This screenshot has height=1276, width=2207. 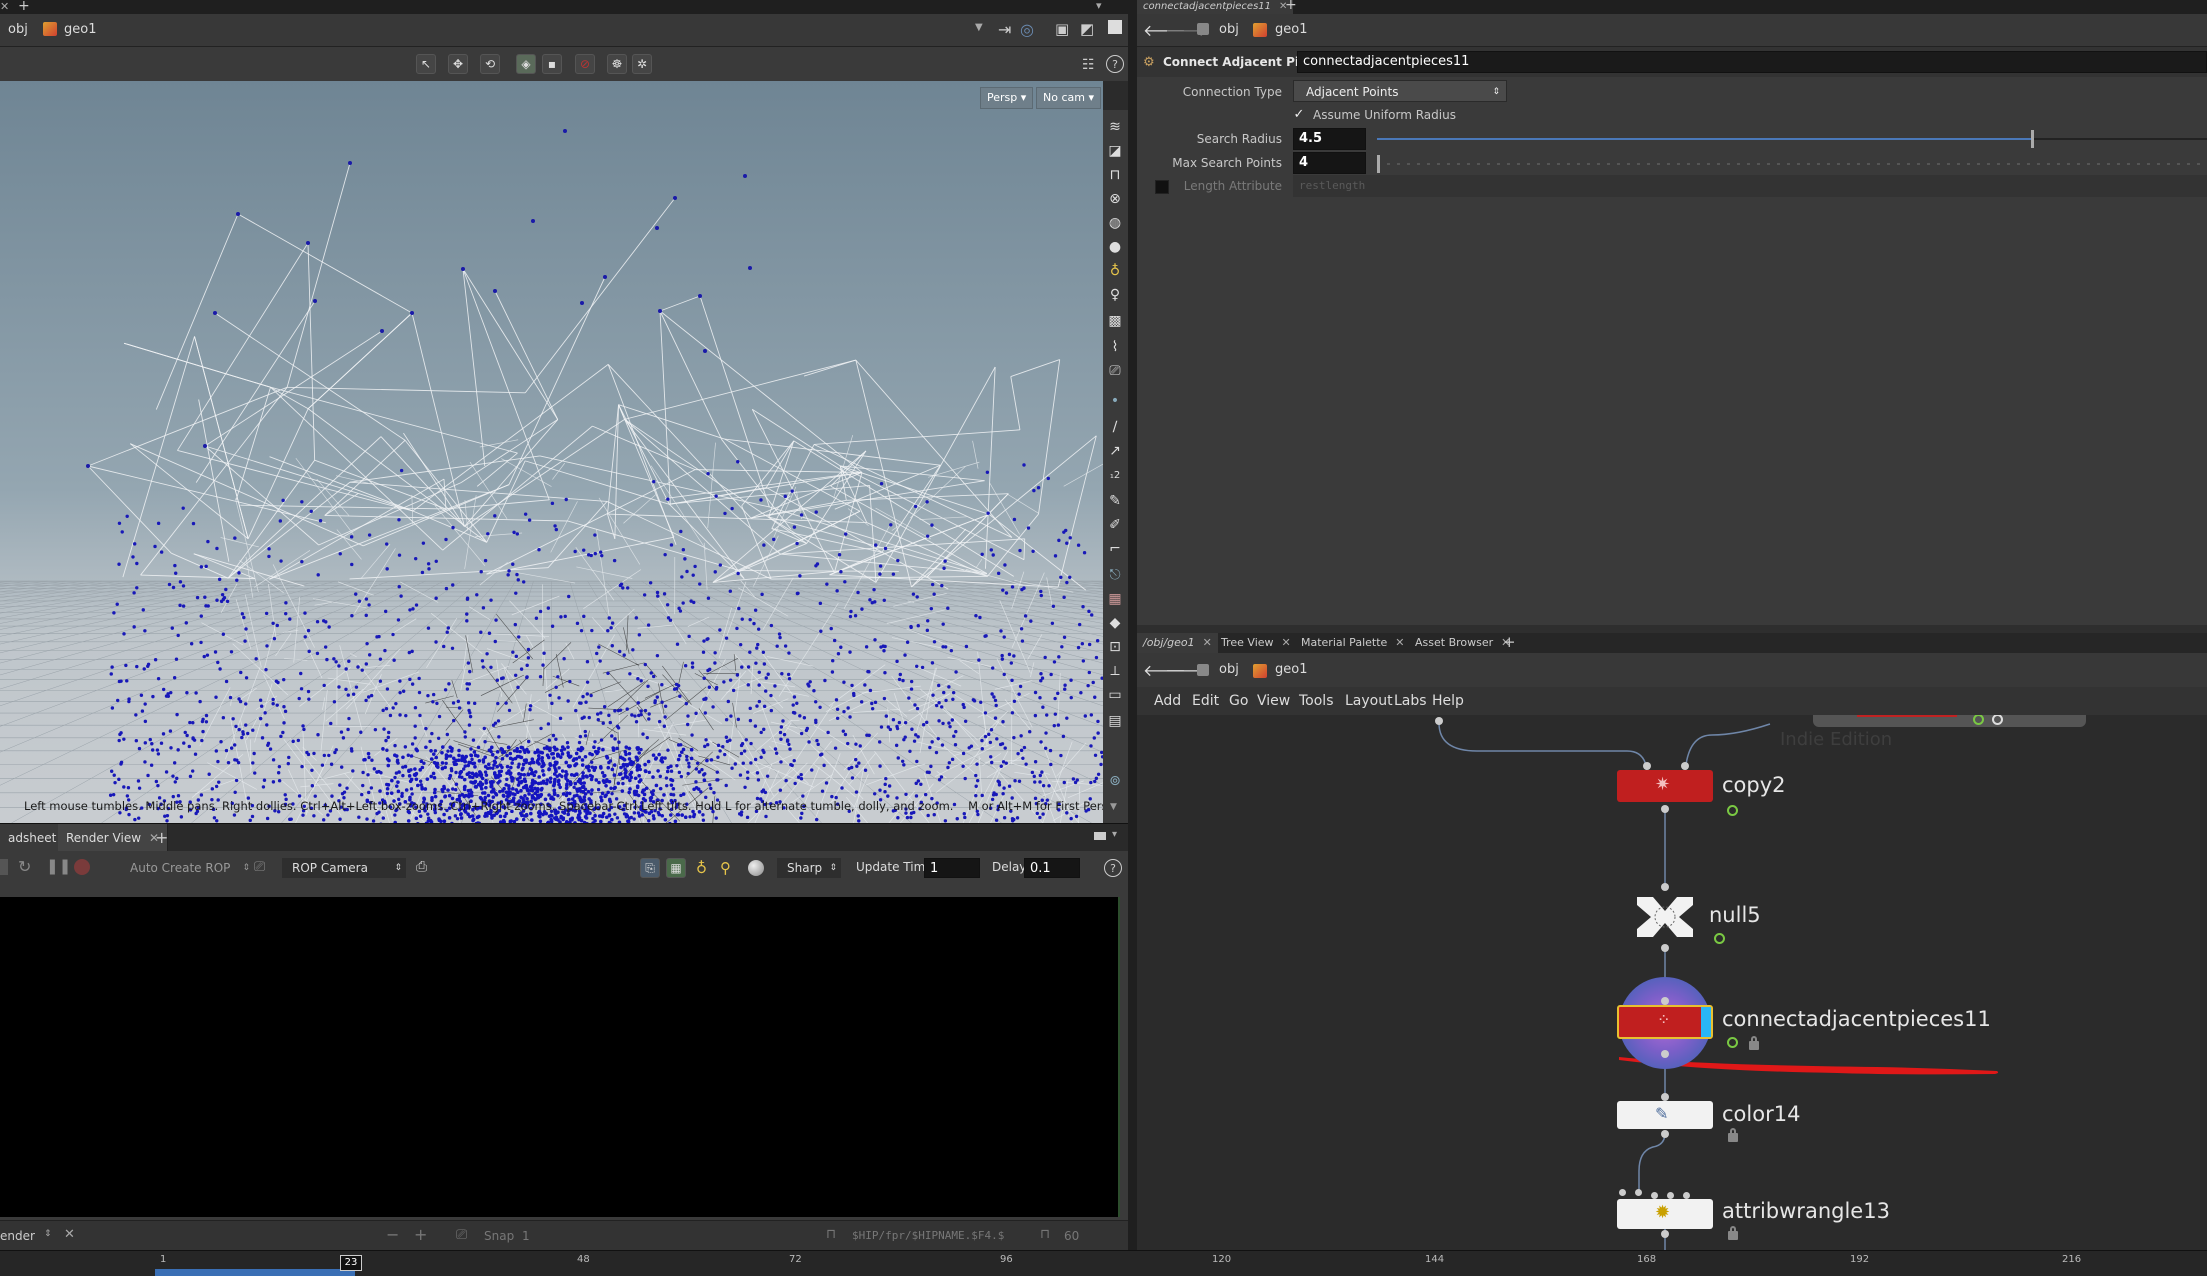 What do you see at coordinates (1115, 721) in the screenshot?
I see `background-icon: ▤` at bounding box center [1115, 721].